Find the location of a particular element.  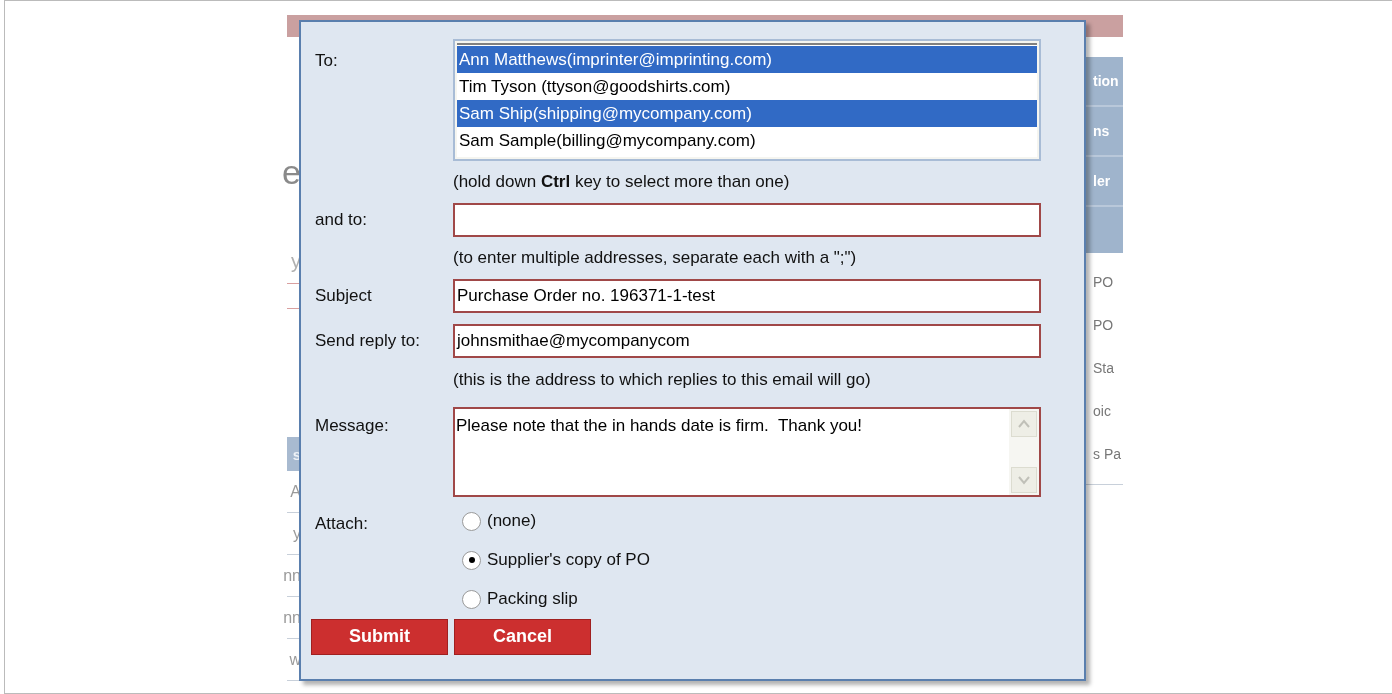

recipient-list: Ann Matthews(imprinter@imprinting.com) Tim Tyson (ttyson@goodshirts.com) Sam Ship(shipping@mycompany.com) Sam Sample(billing@mycompany.com) is located at coordinates (747, 100).